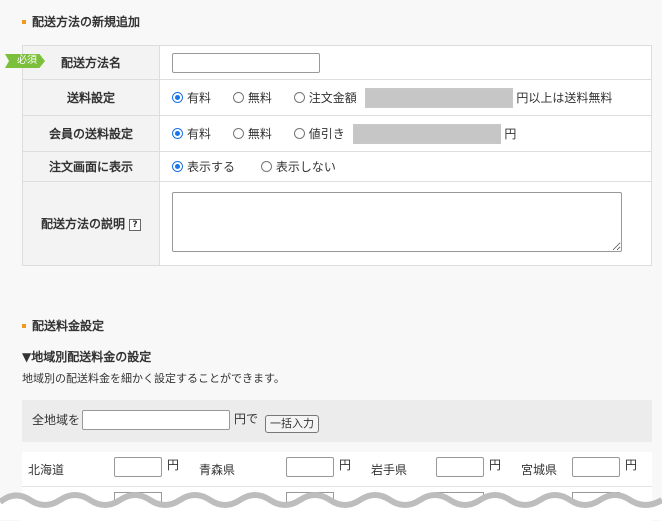 The width and height of the screenshot is (662, 521). Describe the element at coordinates (25, 61) in the screenshot. I see `required-badge: 必須` at that location.